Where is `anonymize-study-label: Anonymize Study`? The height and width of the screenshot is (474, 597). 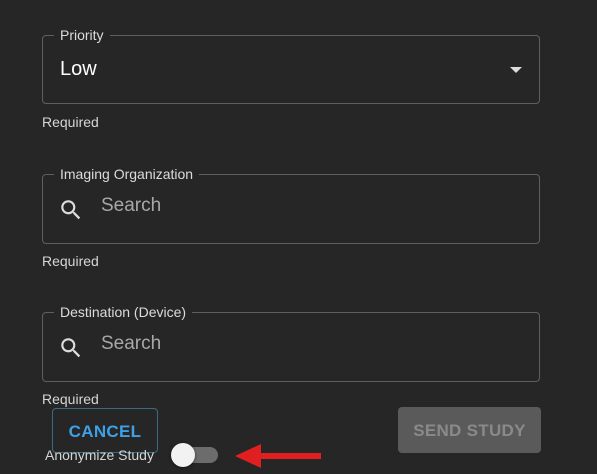
anonymize-study-label: Anonymize Study is located at coordinates (99, 455).